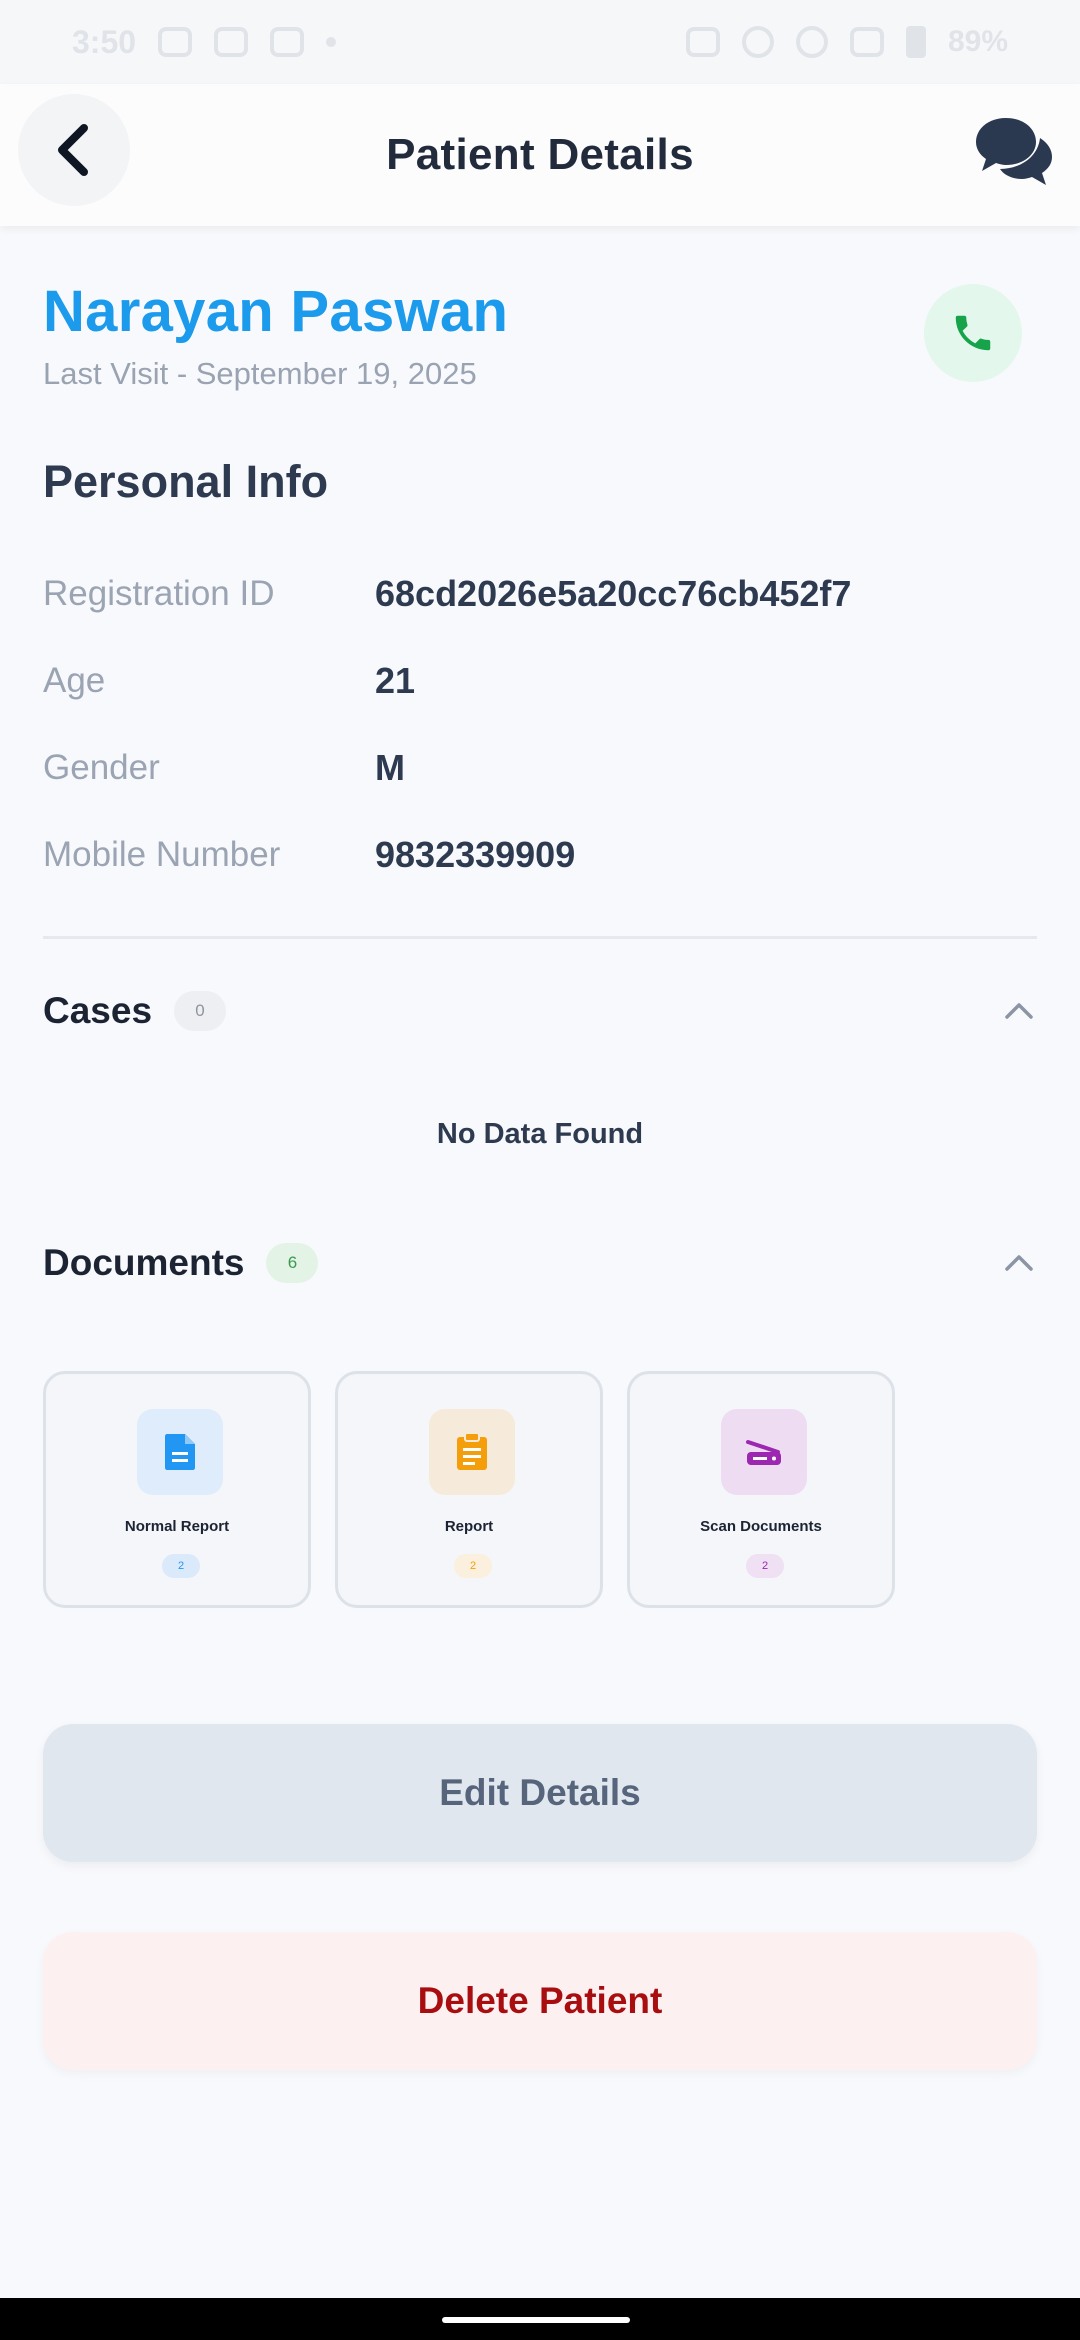 Image resolution: width=1080 pixels, height=2340 pixels. What do you see at coordinates (390, 767) in the screenshot?
I see `info-value: M` at bounding box center [390, 767].